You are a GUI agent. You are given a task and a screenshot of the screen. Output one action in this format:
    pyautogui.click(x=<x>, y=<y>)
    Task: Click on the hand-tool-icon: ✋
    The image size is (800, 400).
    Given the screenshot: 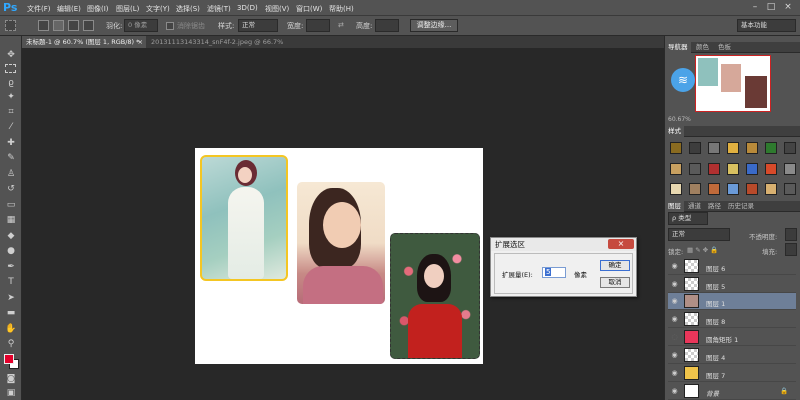 What is the action you would take?
    pyautogui.click(x=11, y=329)
    